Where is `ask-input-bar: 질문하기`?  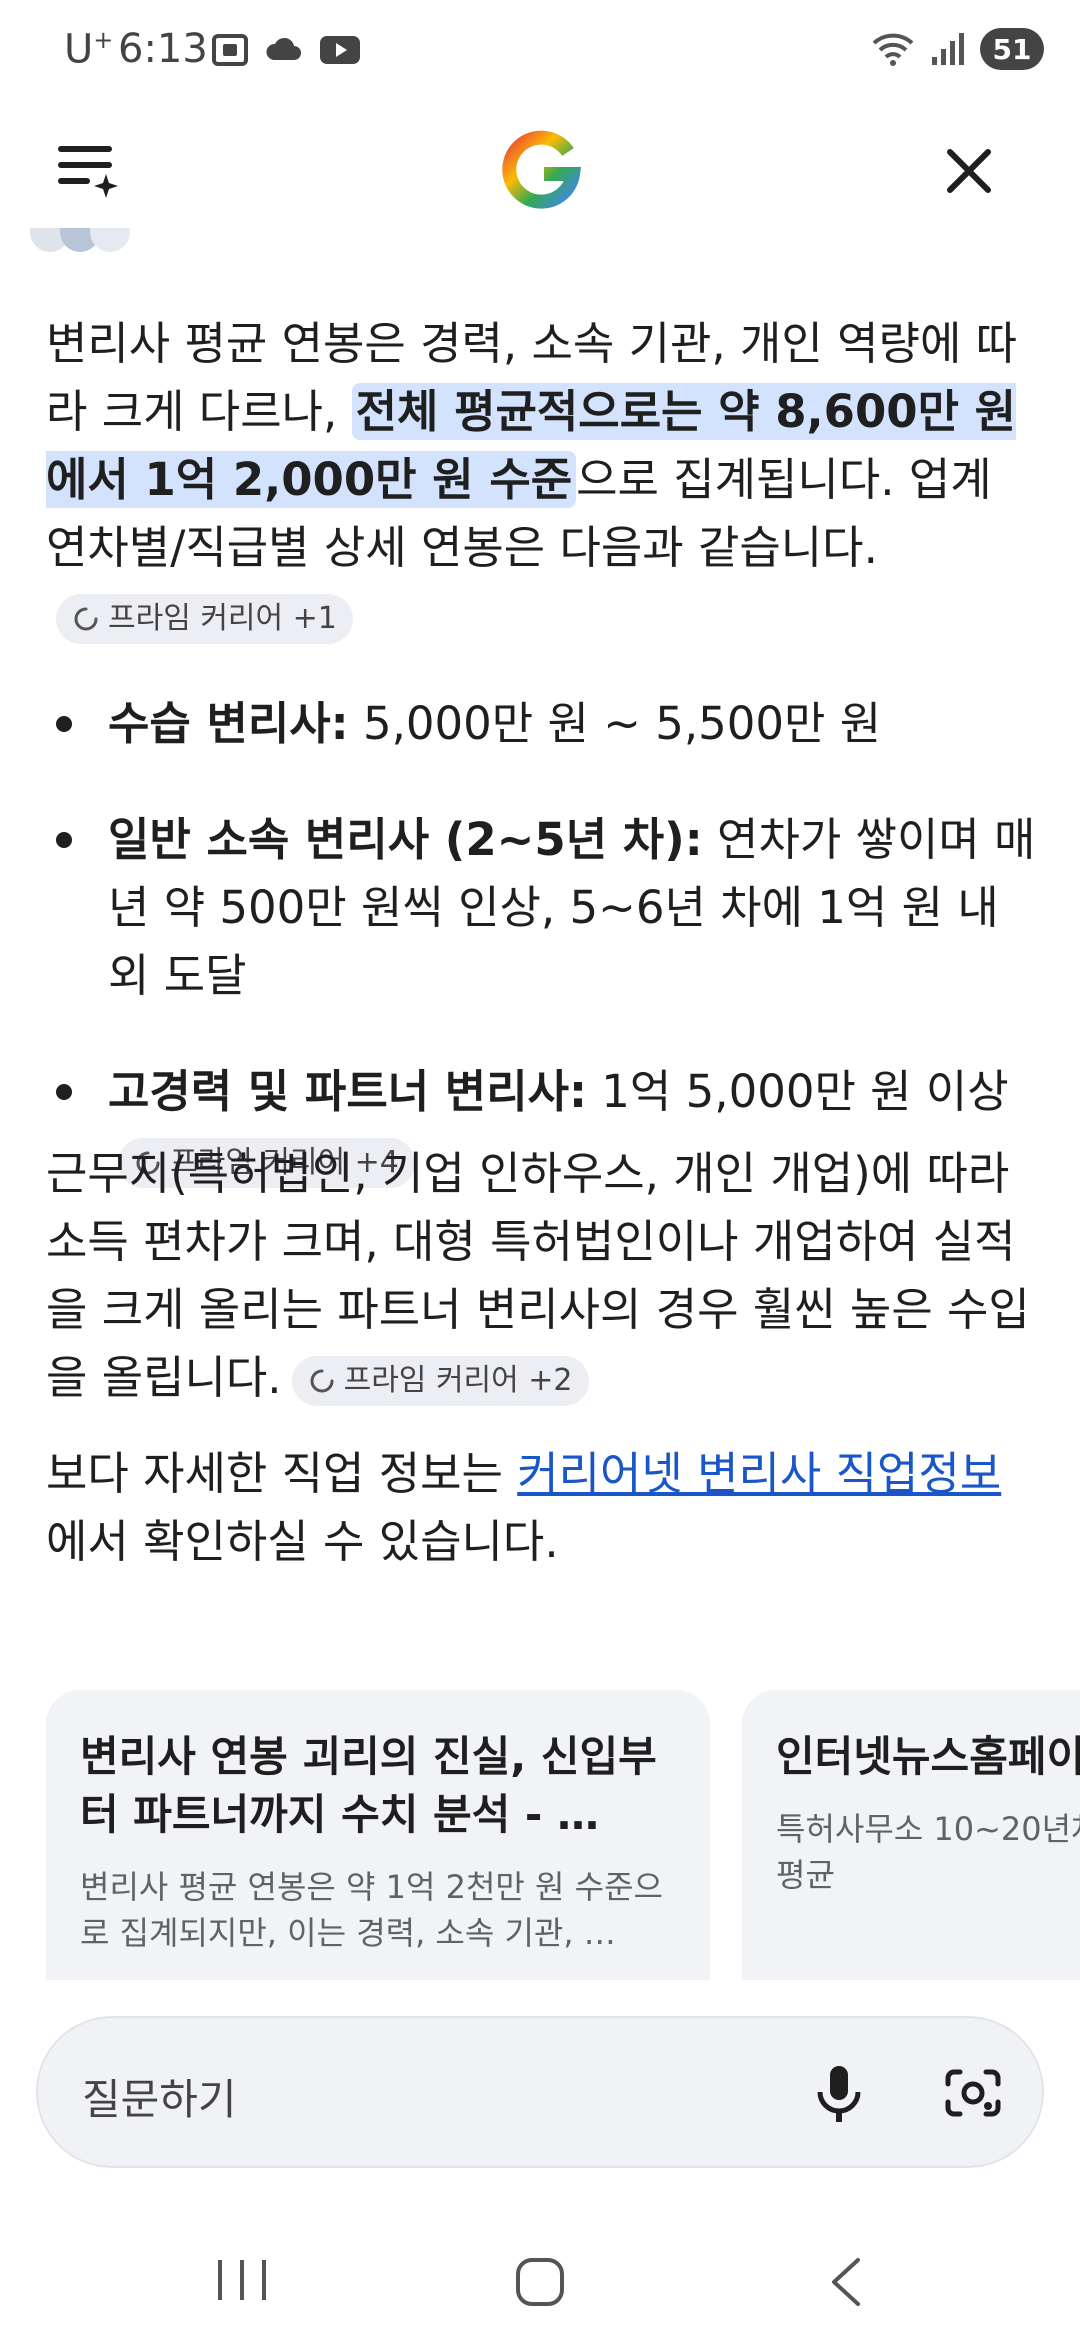 ask-input-bar: 질문하기 is located at coordinates (540, 2092).